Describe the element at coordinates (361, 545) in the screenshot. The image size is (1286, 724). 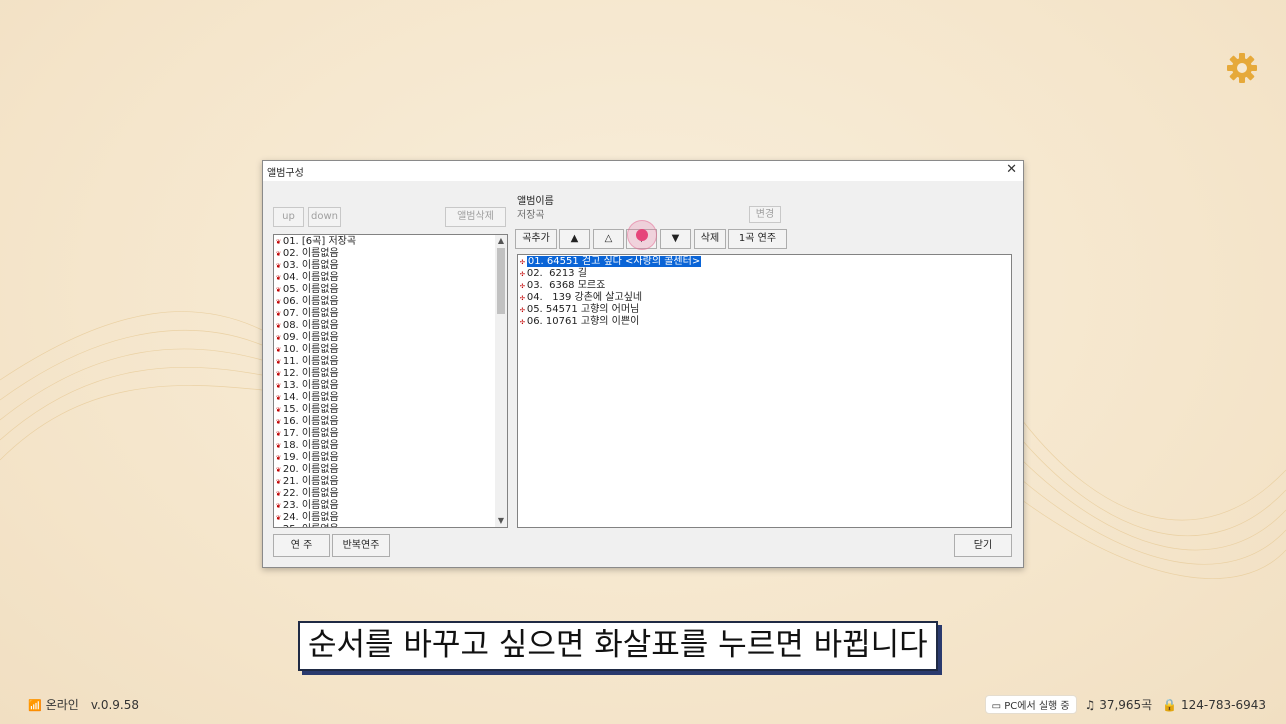
I see `repeat-play-button: 반복연주` at that location.